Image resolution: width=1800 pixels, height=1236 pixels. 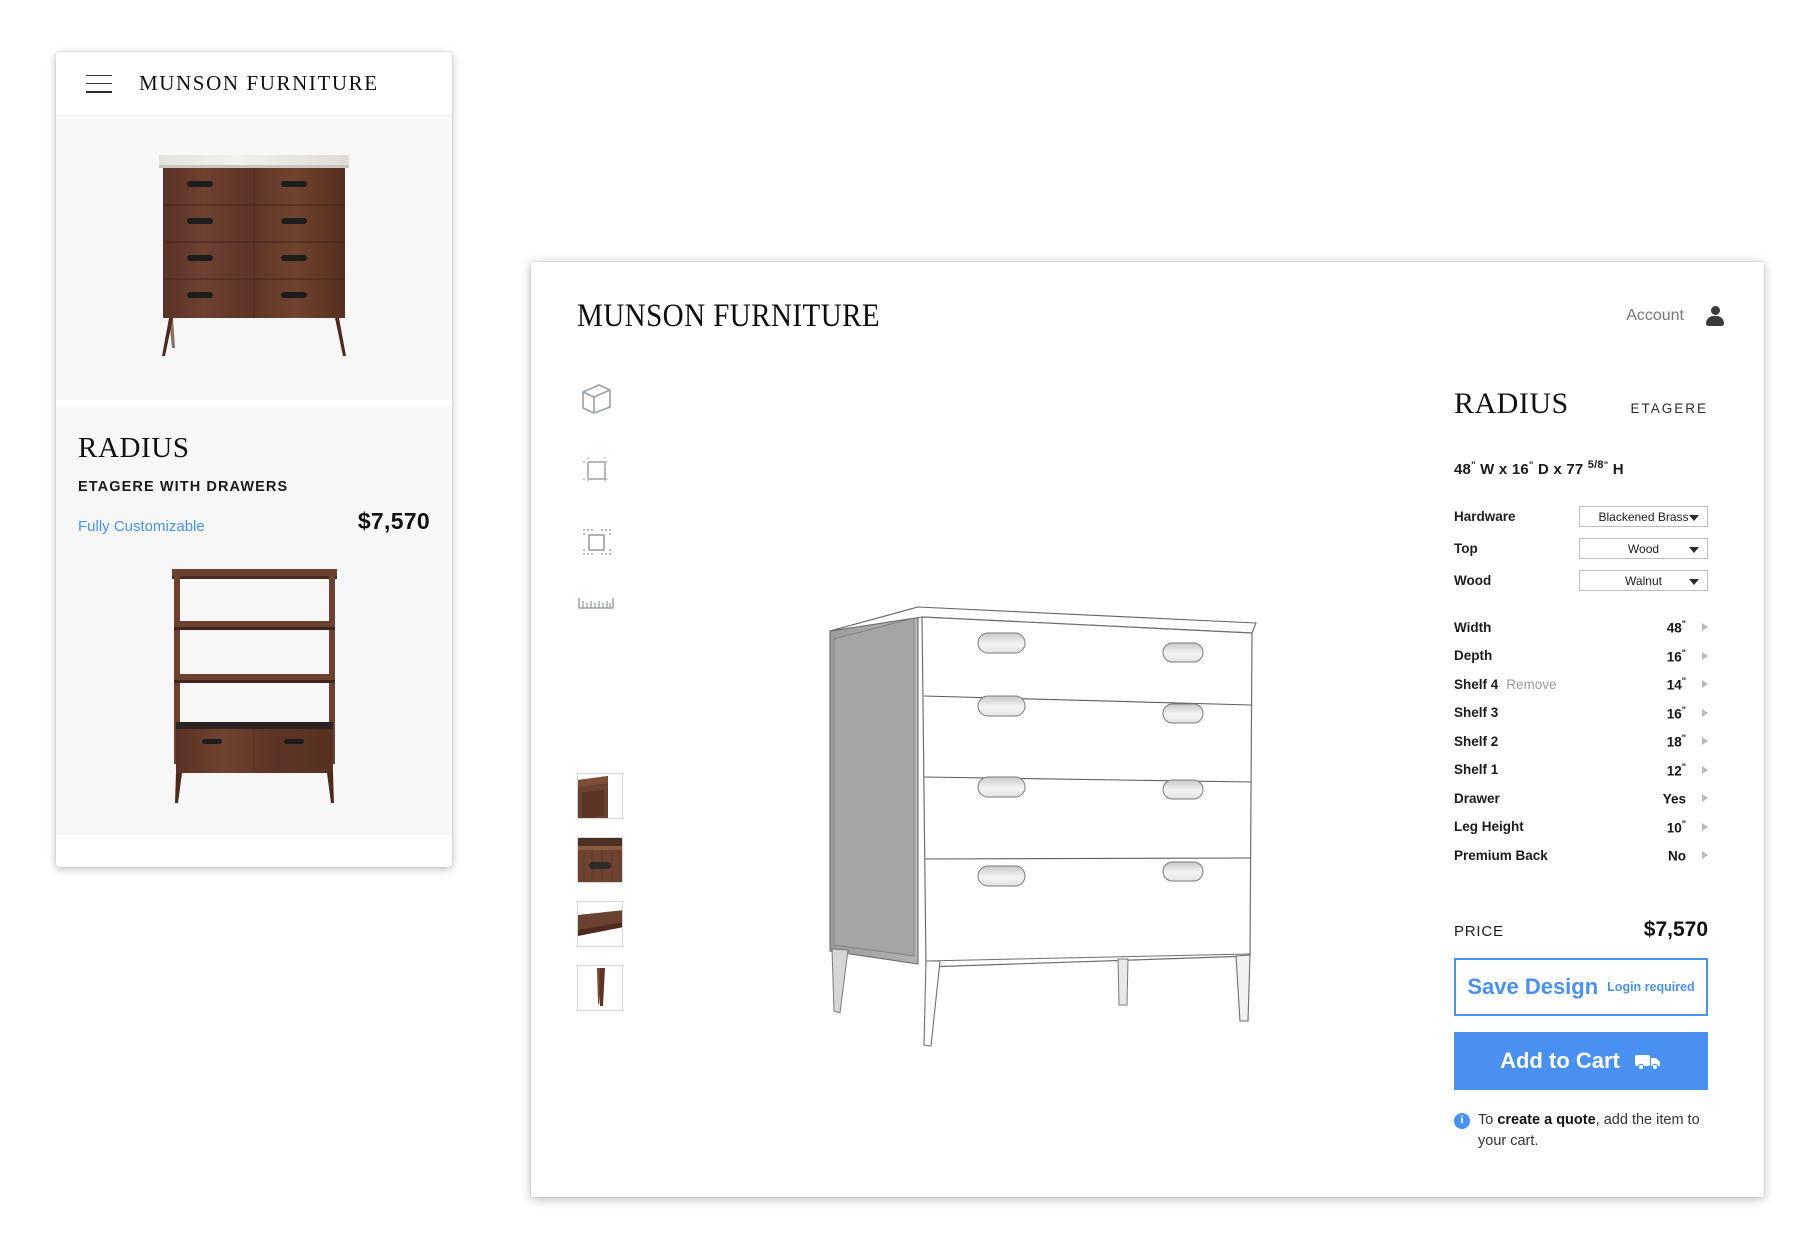 I want to click on spec-label: Depth, so click(x=1473, y=656).